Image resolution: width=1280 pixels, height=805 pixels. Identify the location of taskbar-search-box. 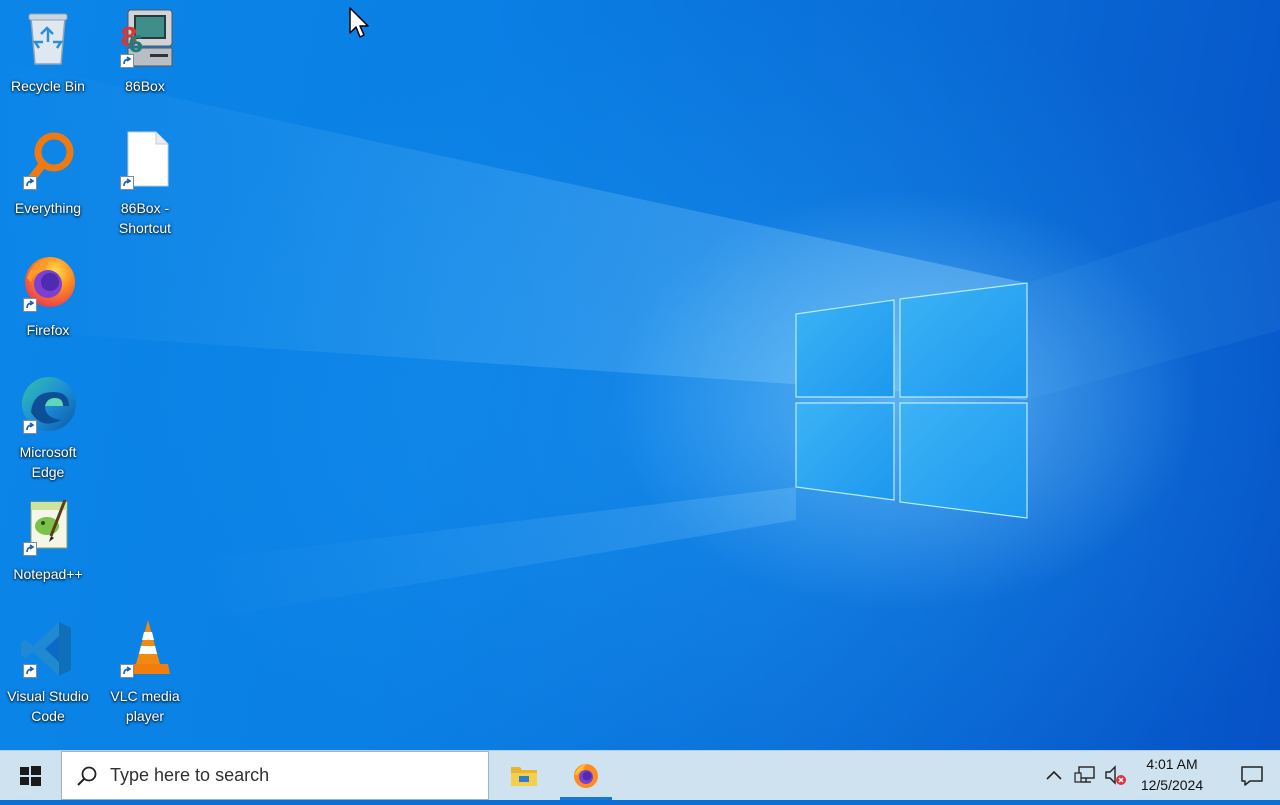
(275, 775).